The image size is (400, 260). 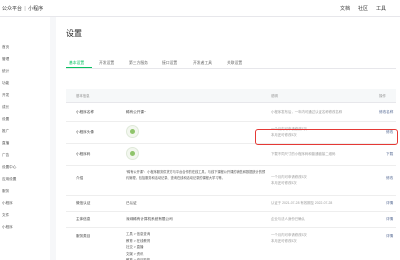 I want to click on row-label: 主体信息, so click(x=83, y=219).